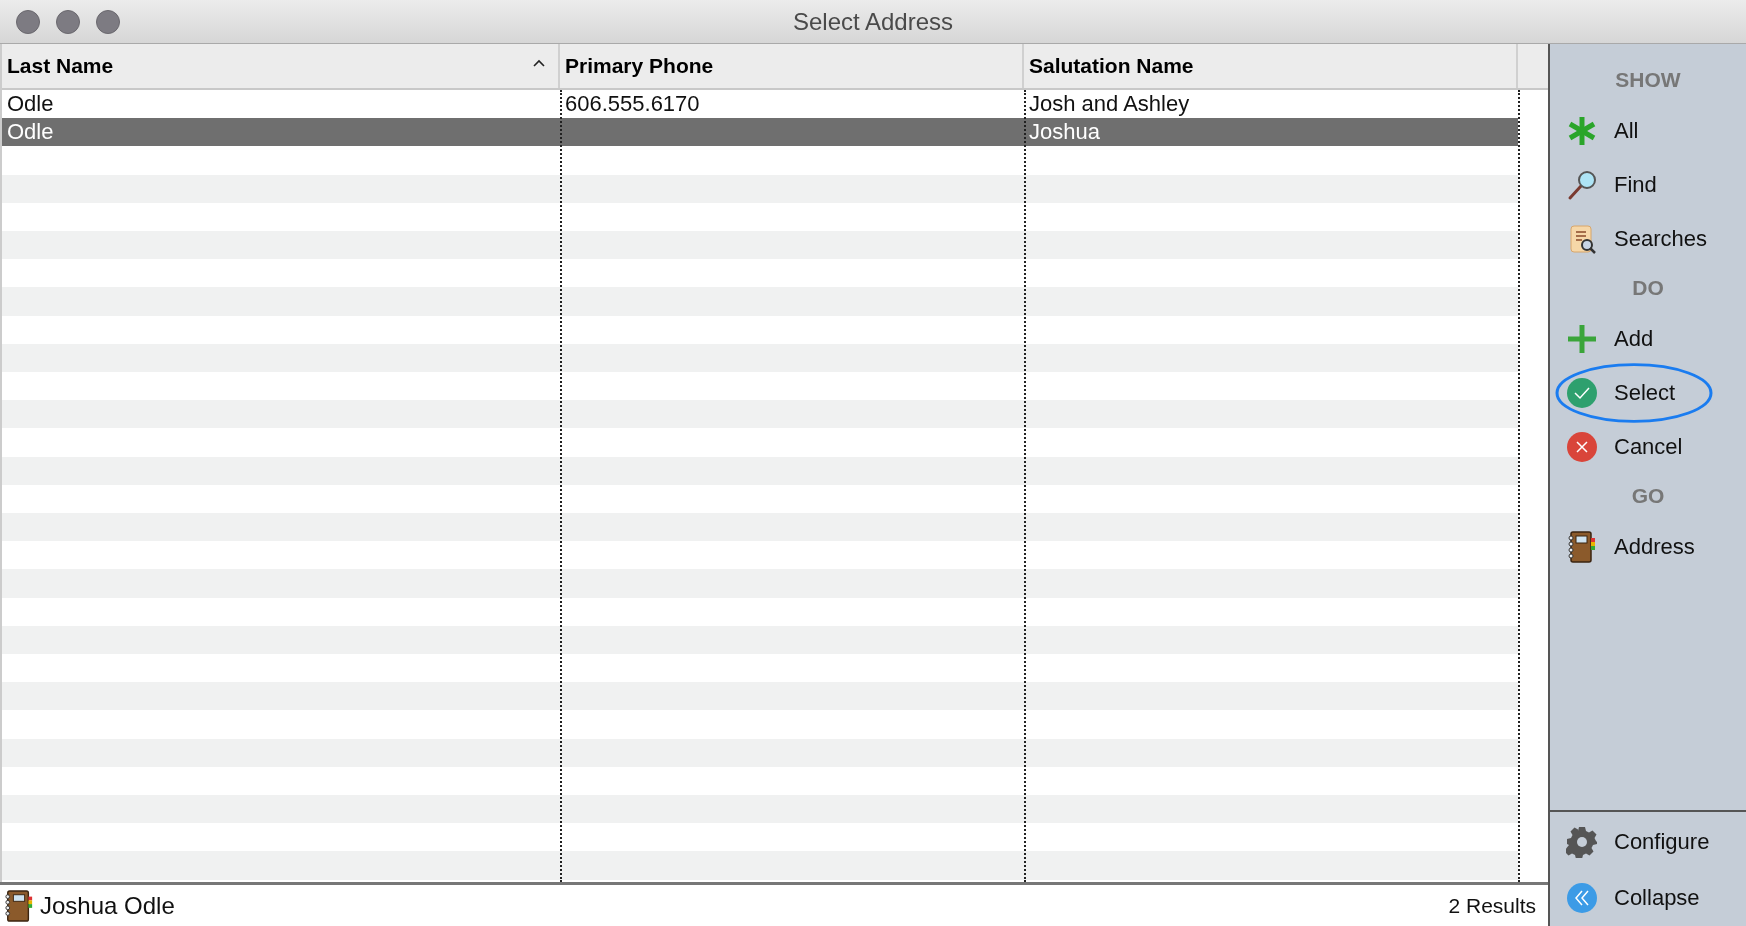 The width and height of the screenshot is (1746, 926). Describe the element at coordinates (1648, 239) in the screenshot. I see `sidebar-item: Searches` at that location.